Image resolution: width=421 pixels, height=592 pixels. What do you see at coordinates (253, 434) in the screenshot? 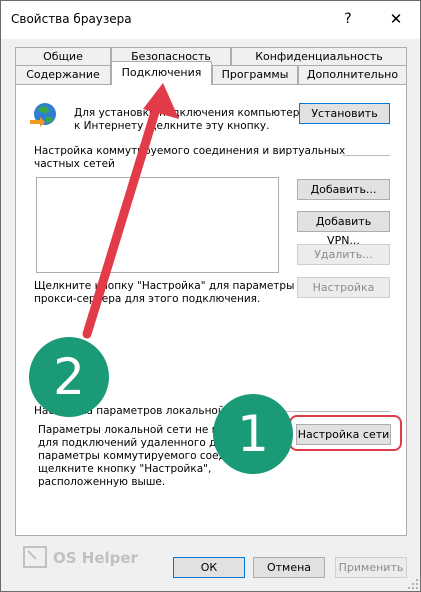
I see `step-1-badge: 1` at bounding box center [253, 434].